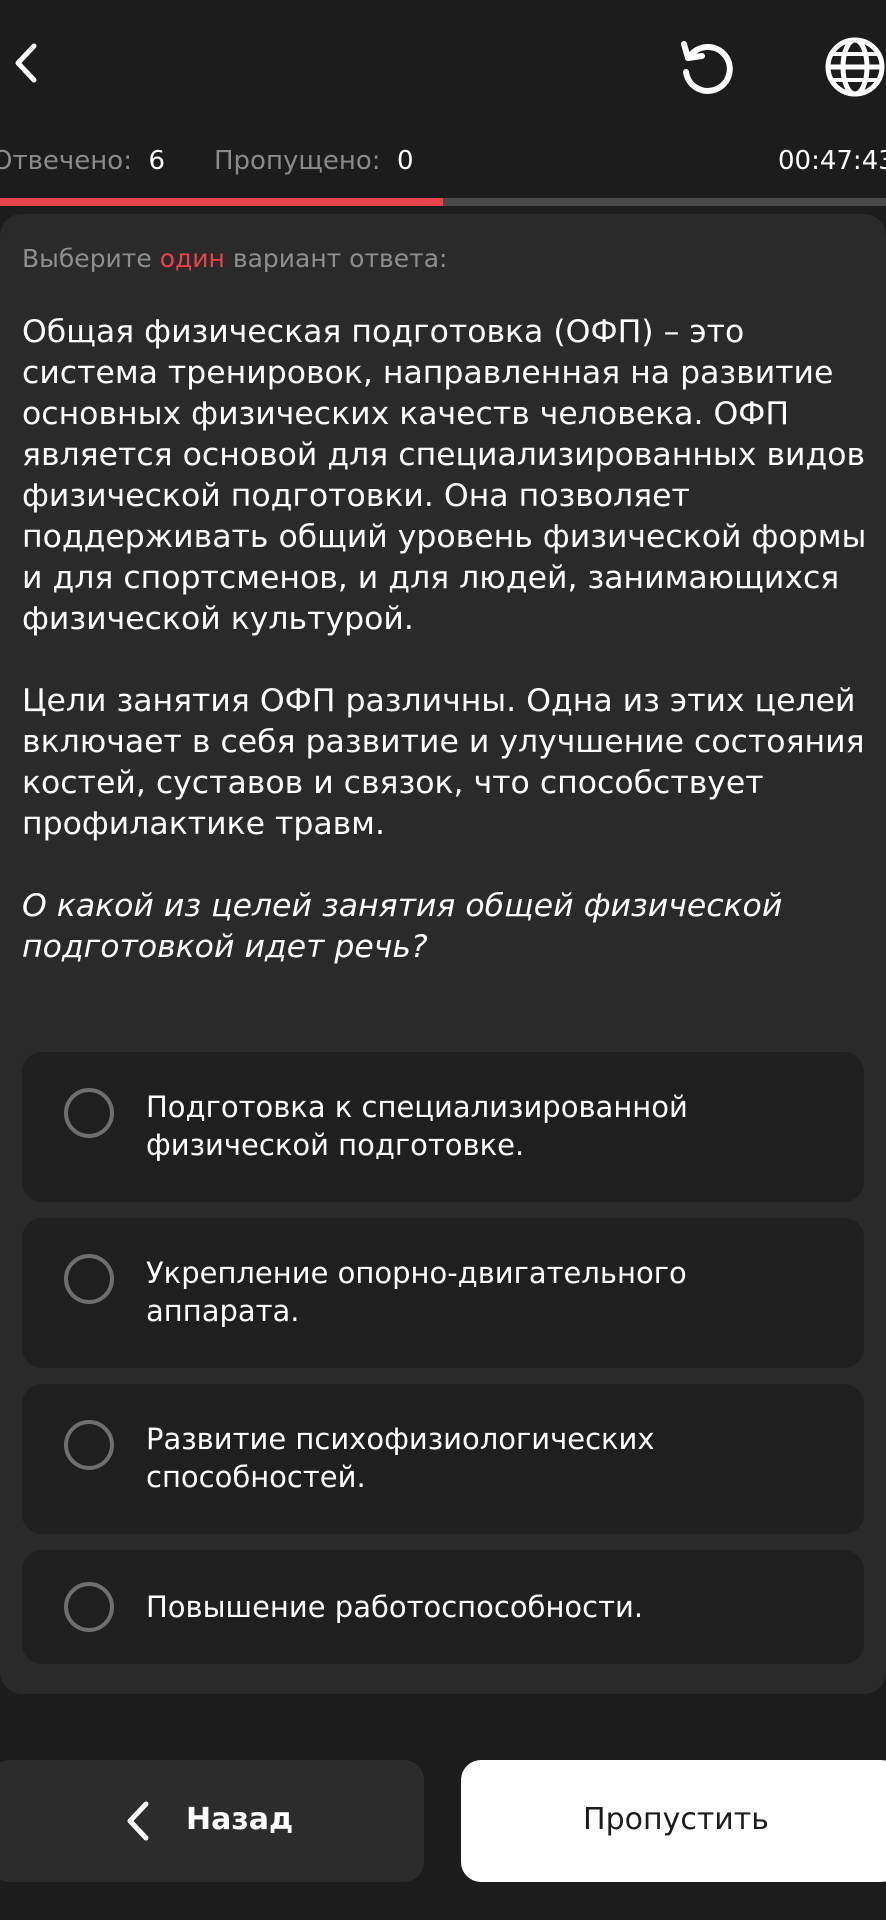  Describe the element at coordinates (707, 67) in the screenshot. I see `reload-icon` at that location.